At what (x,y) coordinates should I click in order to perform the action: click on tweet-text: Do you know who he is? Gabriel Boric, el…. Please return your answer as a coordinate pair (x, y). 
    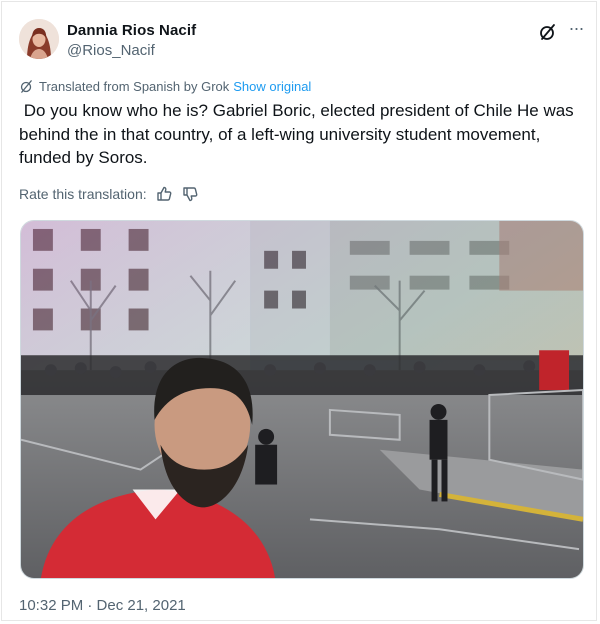
    Looking at the image, I should click on (299, 134).